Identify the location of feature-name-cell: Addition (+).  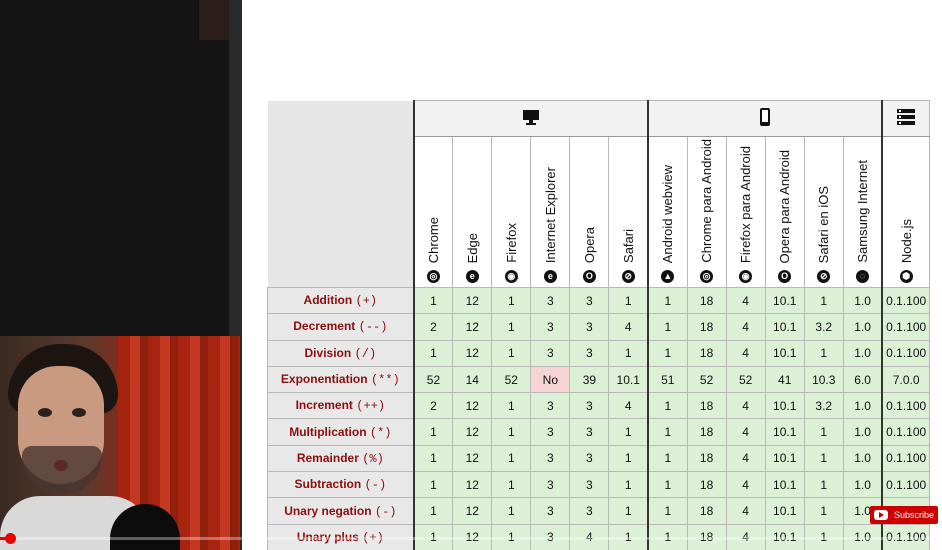
(341, 300).